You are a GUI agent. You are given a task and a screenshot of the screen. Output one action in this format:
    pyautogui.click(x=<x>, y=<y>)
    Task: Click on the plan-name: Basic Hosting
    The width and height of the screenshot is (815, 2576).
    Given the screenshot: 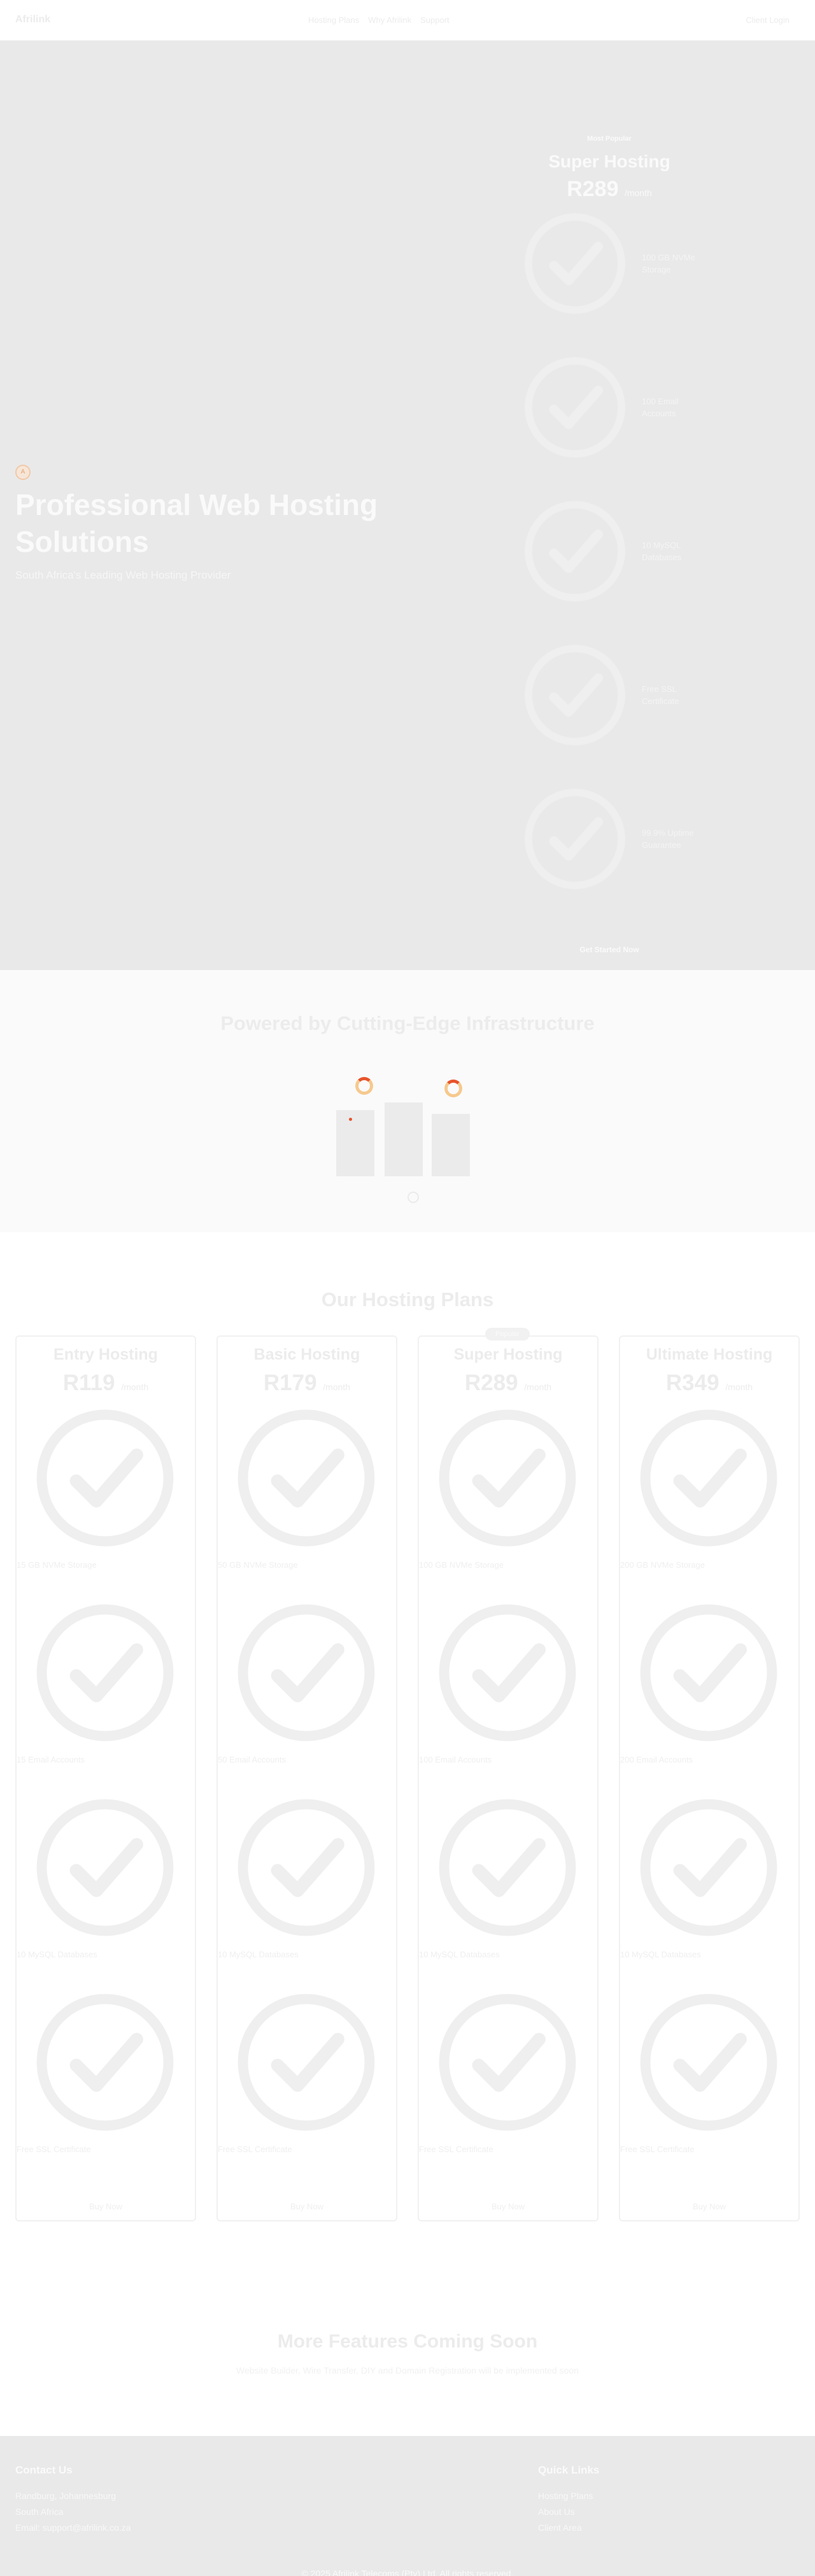 What is the action you would take?
    pyautogui.click(x=306, y=1355)
    